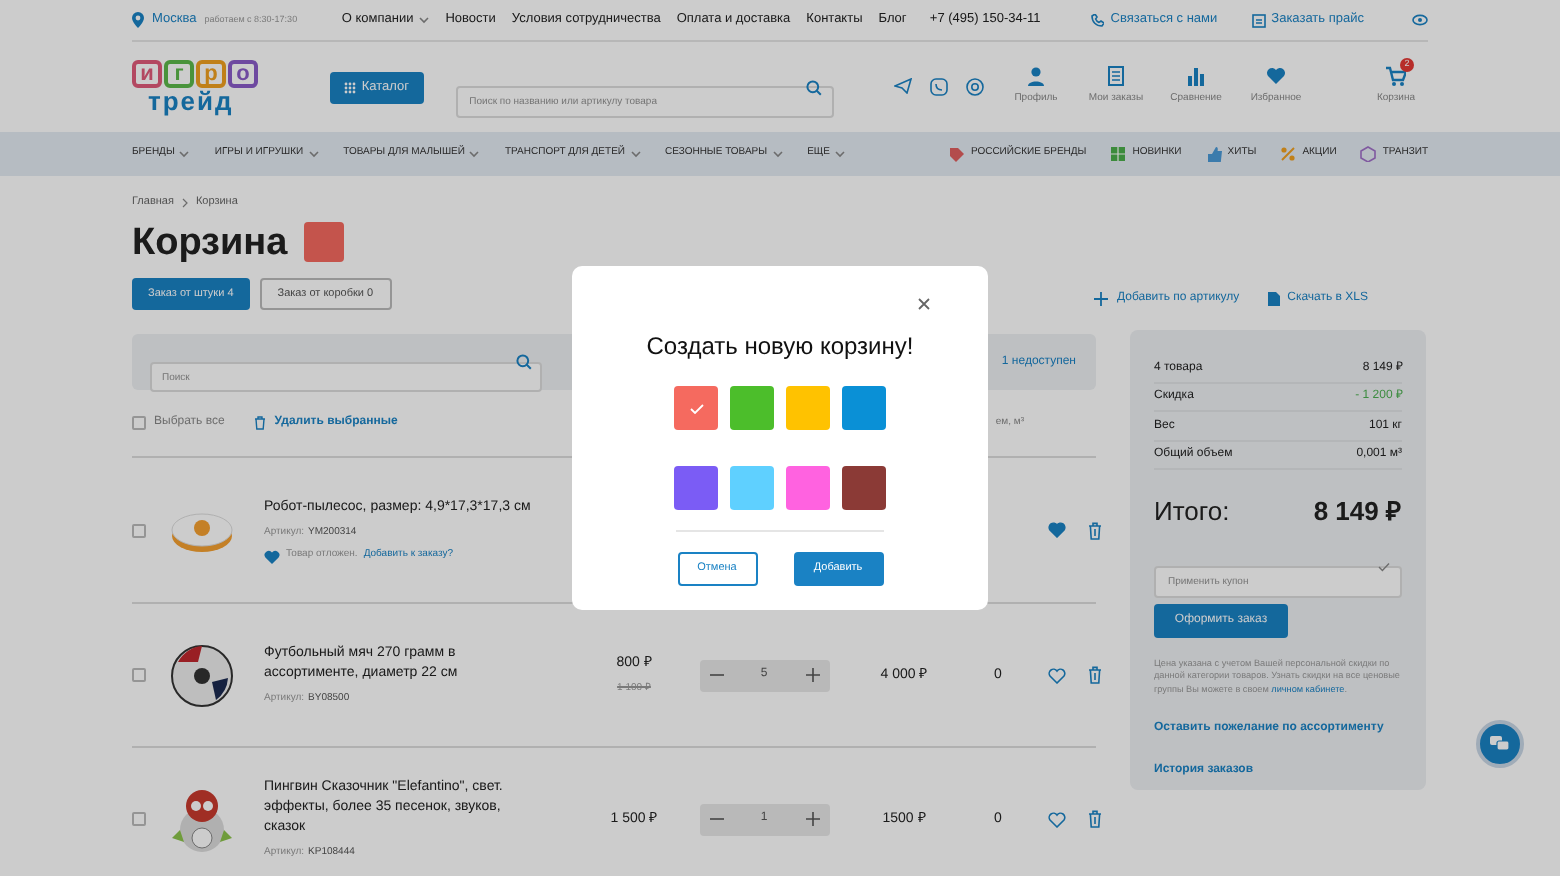 The image size is (1560, 876). What do you see at coordinates (202, 675) in the screenshot?
I see `soccer-ball-drawing` at bounding box center [202, 675].